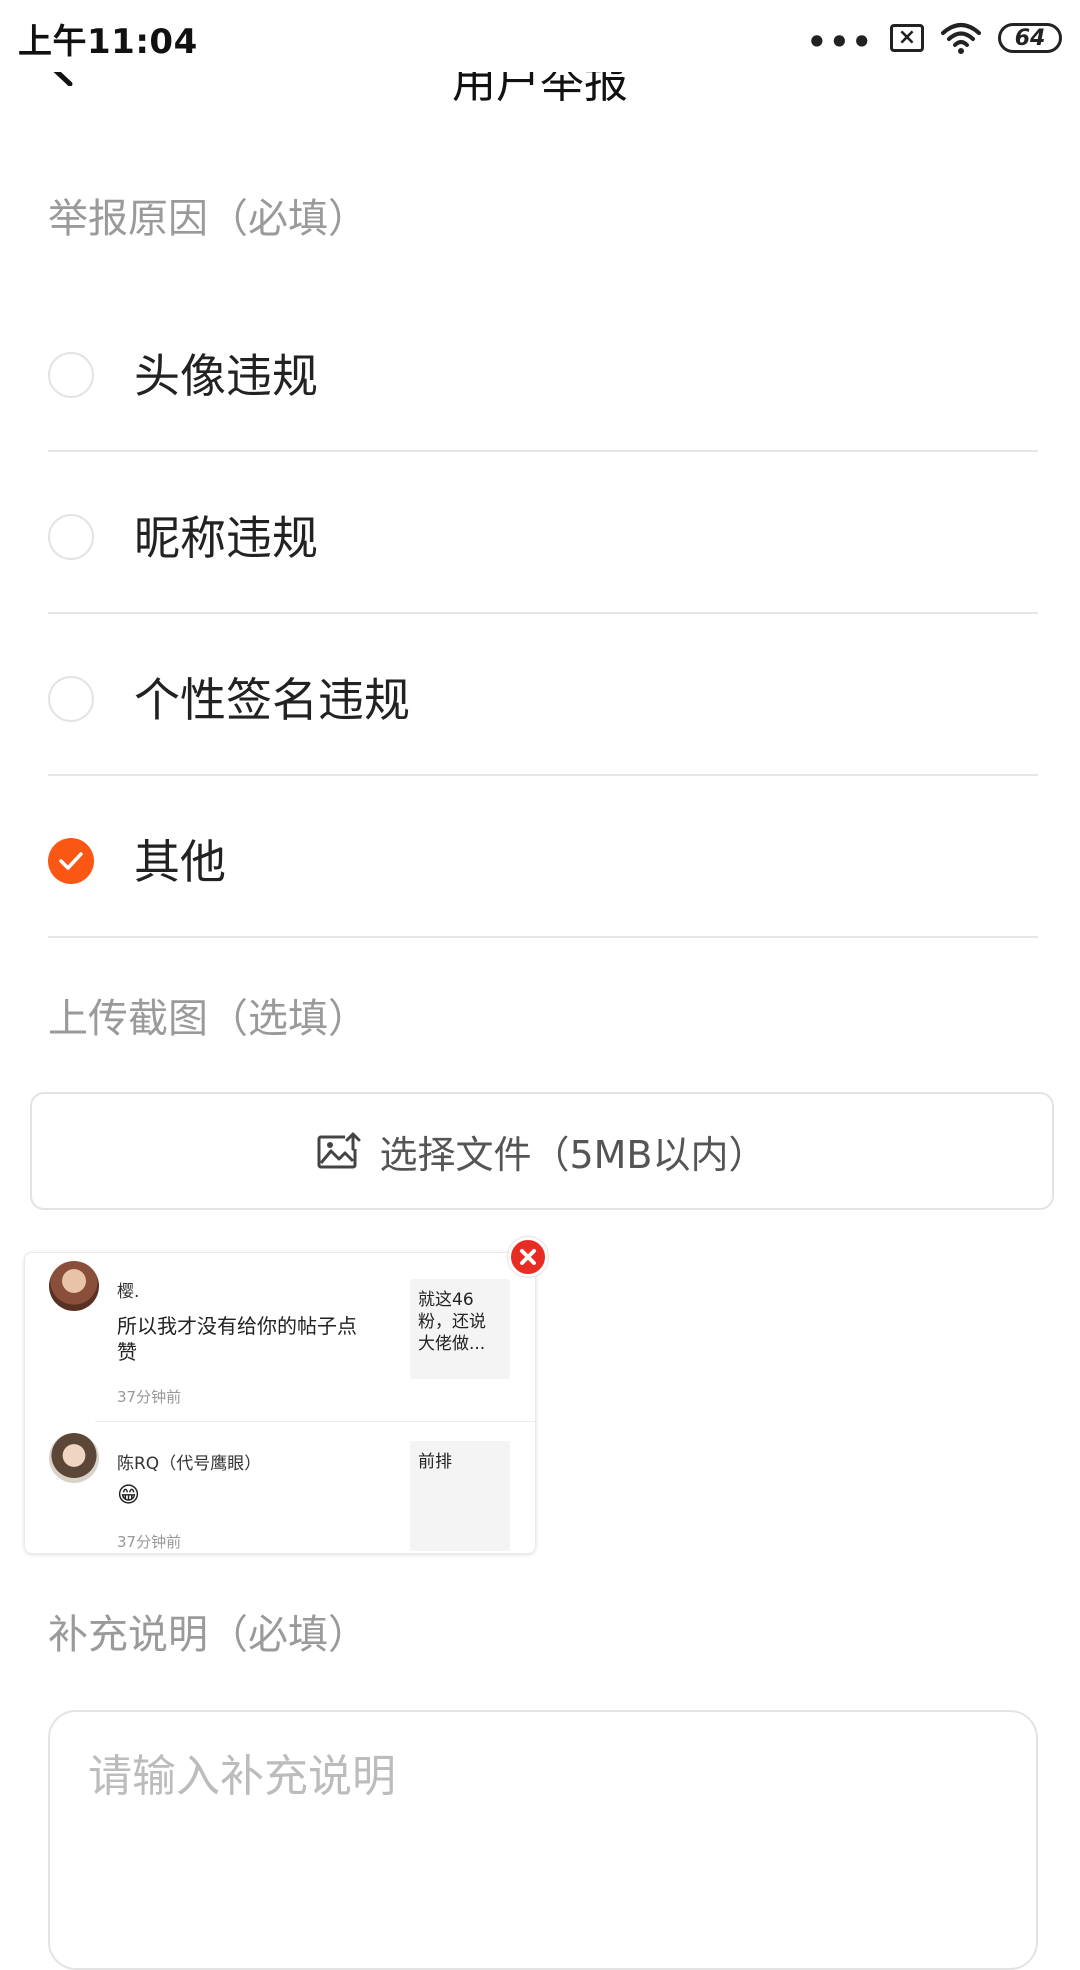 The image size is (1080, 1970). Describe the element at coordinates (128, 1495) in the screenshot. I see `comment-emoji: 😁` at that location.